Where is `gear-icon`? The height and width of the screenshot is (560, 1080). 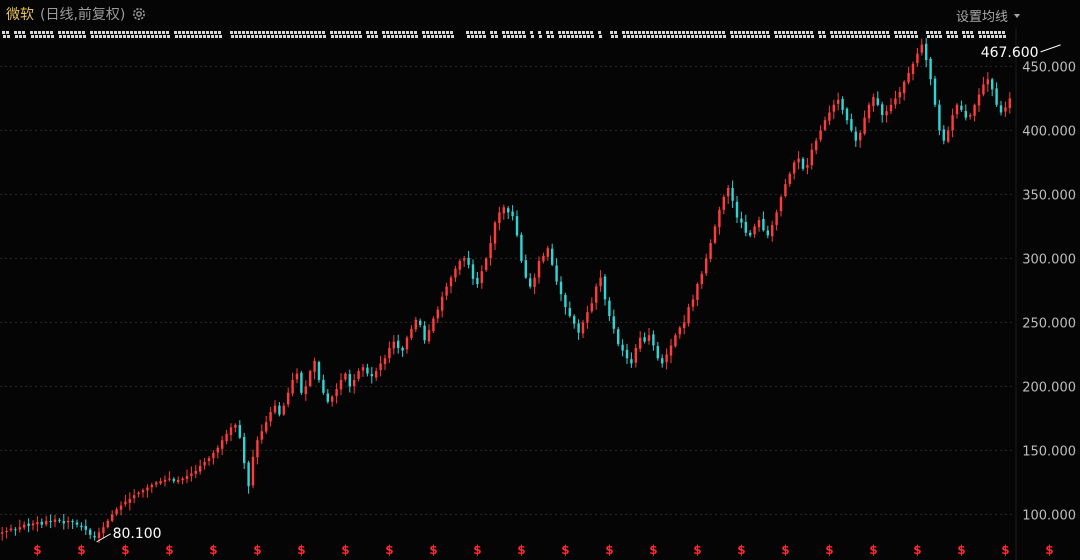
gear-icon is located at coordinates (139, 14).